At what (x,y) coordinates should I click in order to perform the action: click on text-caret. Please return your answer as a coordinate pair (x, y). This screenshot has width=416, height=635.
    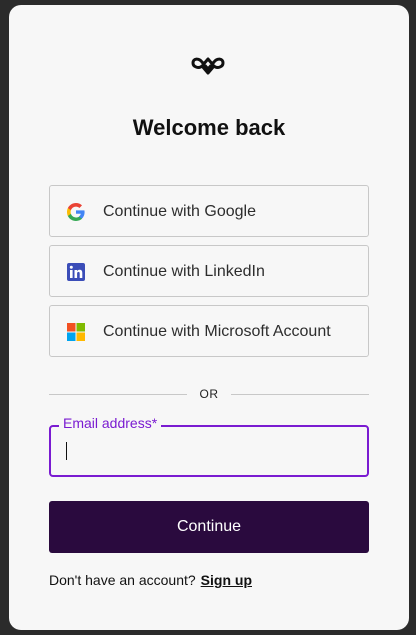
    Looking at the image, I should click on (66, 451).